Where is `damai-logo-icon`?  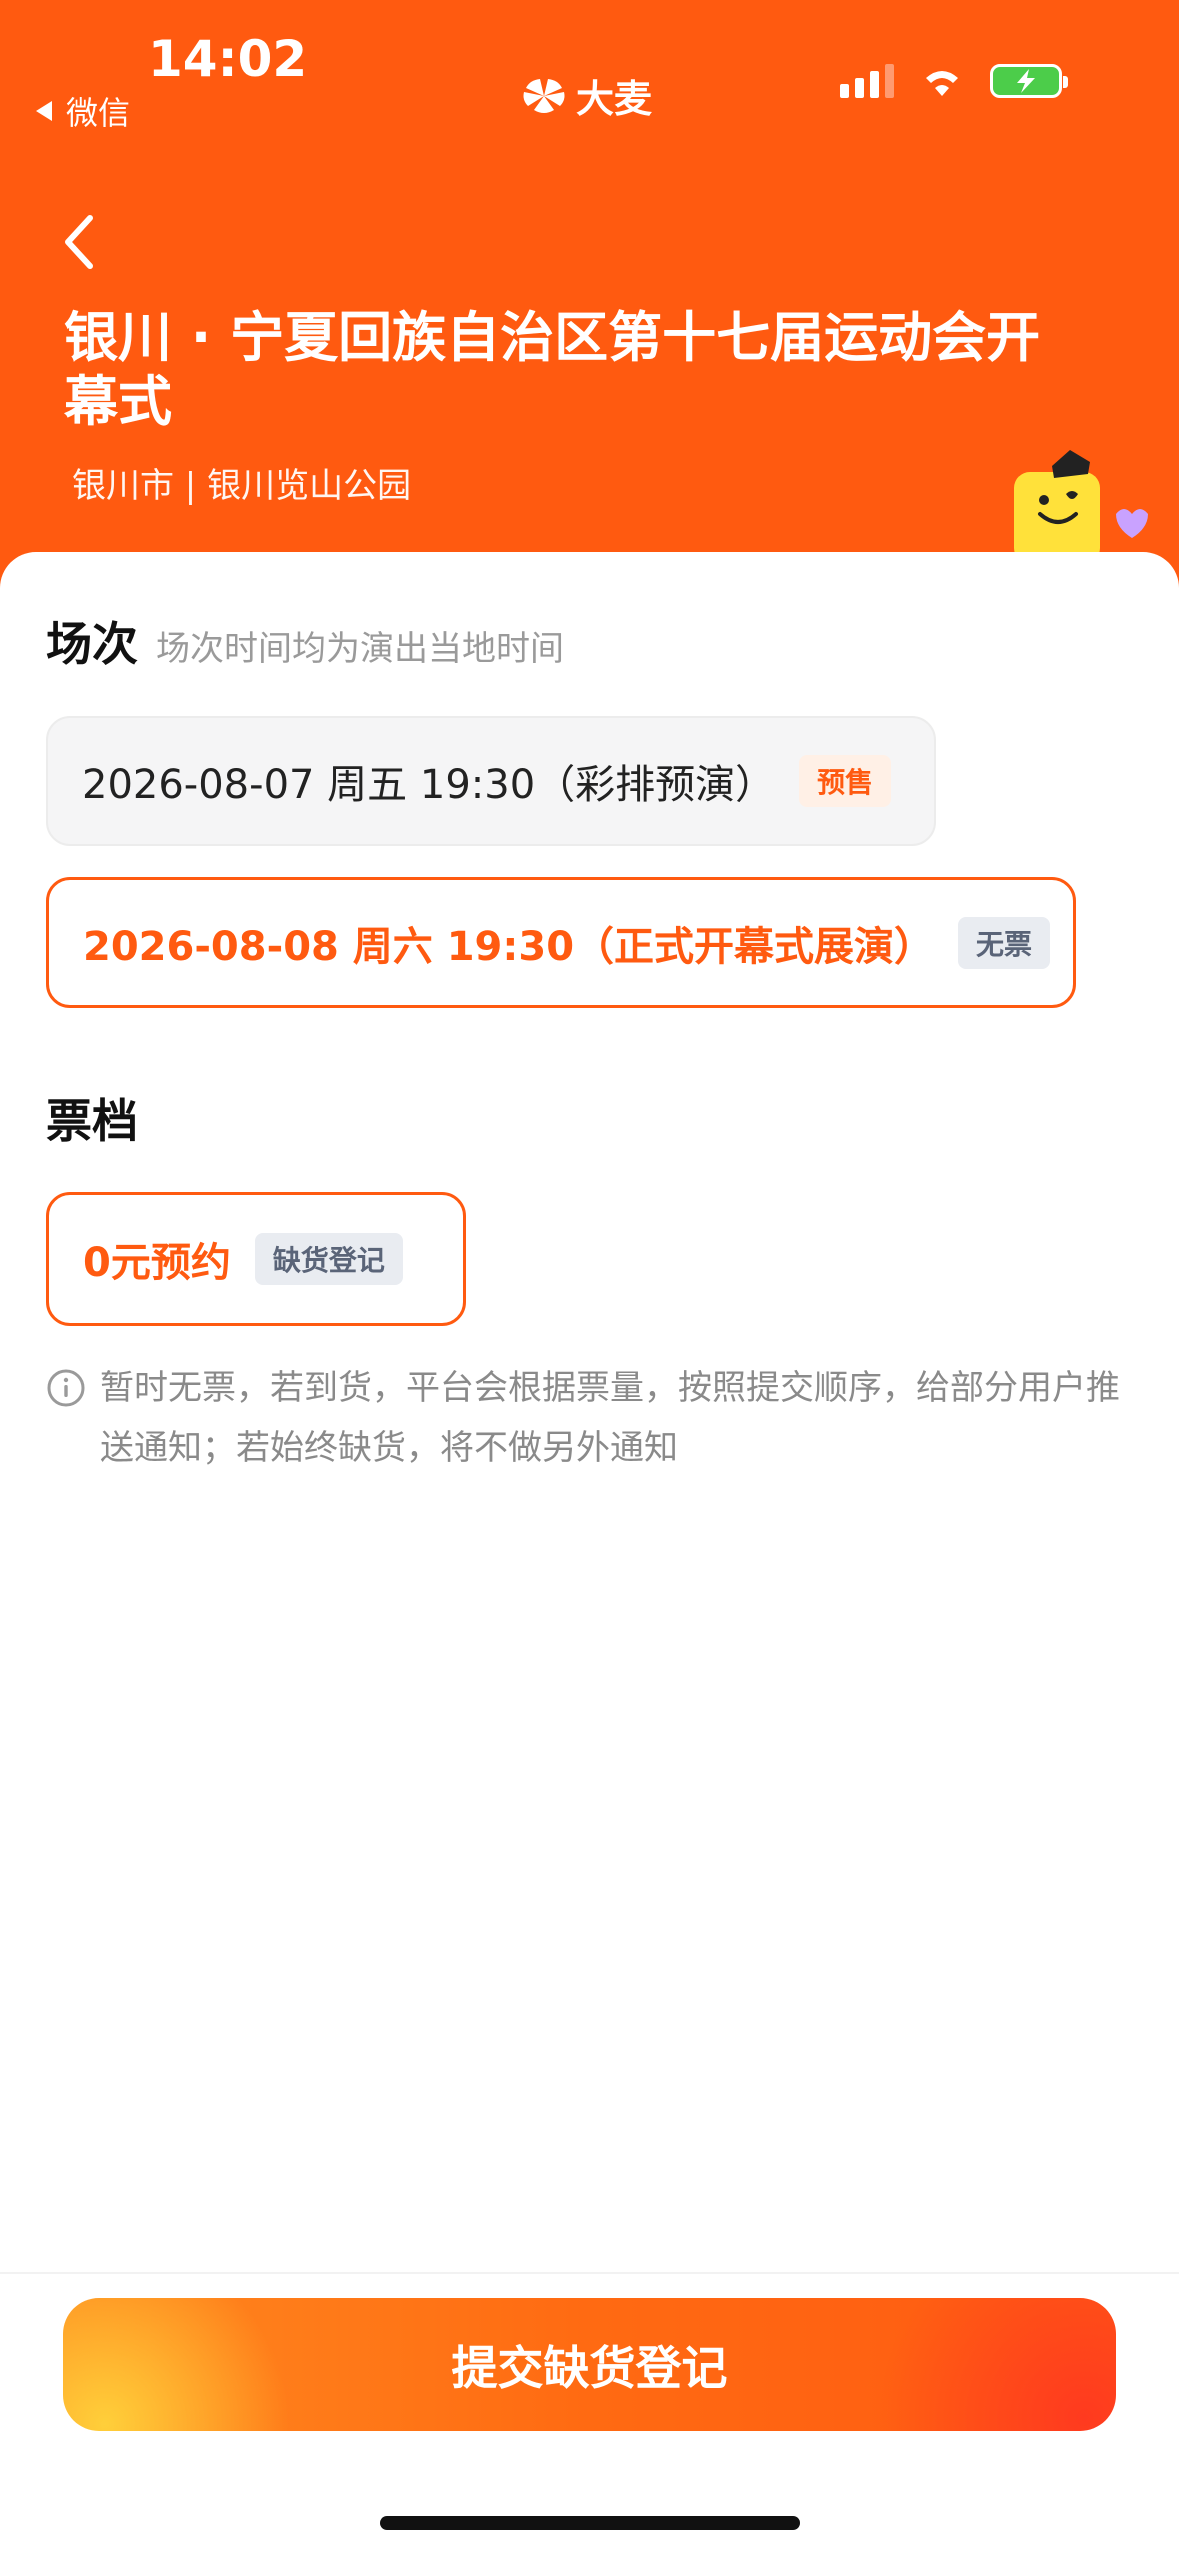
damai-logo-icon is located at coordinates (544, 95).